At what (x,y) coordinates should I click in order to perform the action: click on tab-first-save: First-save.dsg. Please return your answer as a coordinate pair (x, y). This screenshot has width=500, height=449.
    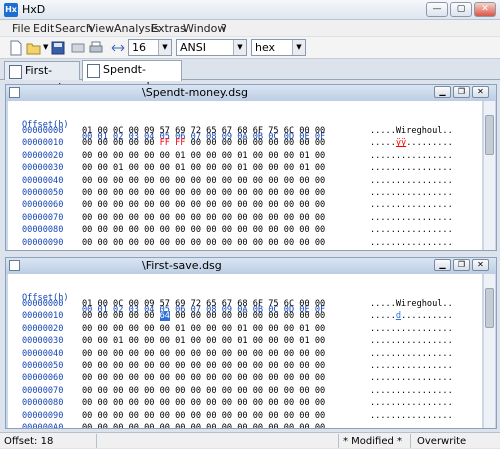
    Looking at the image, I should click on (42, 77).